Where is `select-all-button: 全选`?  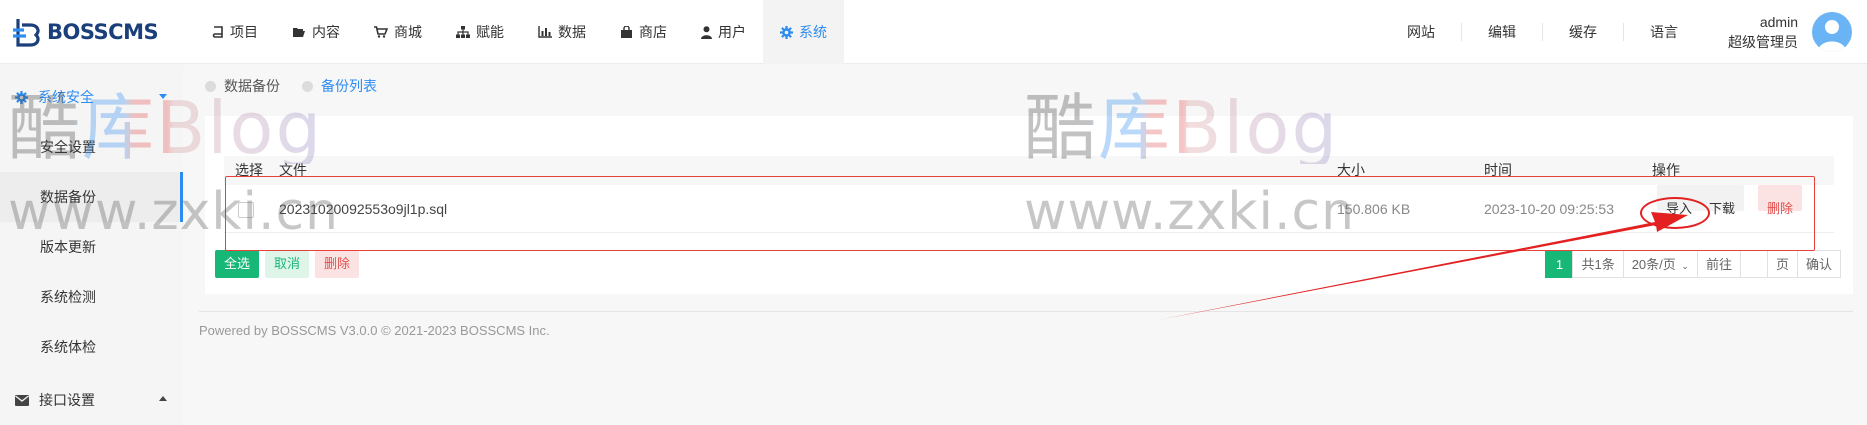 select-all-button: 全选 is located at coordinates (237, 264).